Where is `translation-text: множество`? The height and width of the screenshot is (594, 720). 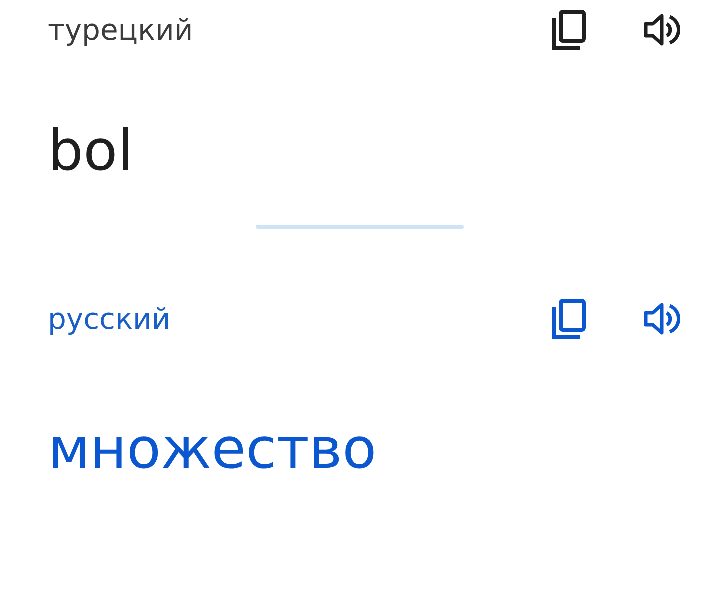
translation-text: множество is located at coordinates (212, 450).